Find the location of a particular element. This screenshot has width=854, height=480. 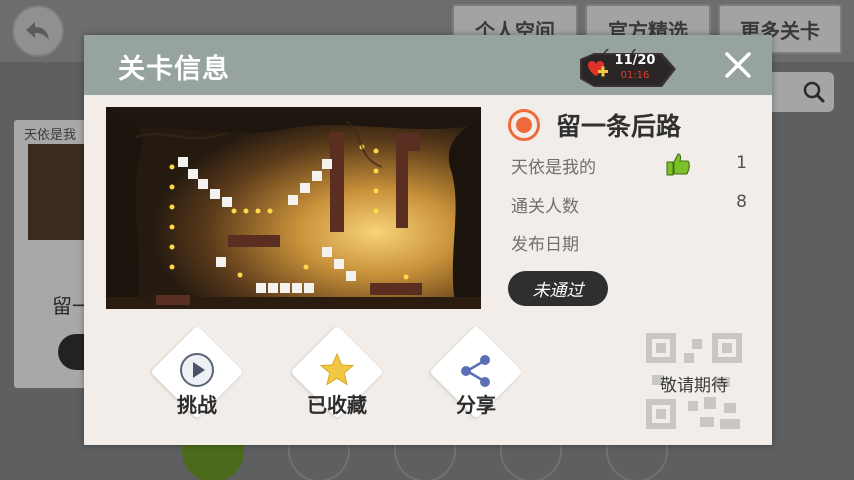

likes-count: 1 is located at coordinates (741, 163).